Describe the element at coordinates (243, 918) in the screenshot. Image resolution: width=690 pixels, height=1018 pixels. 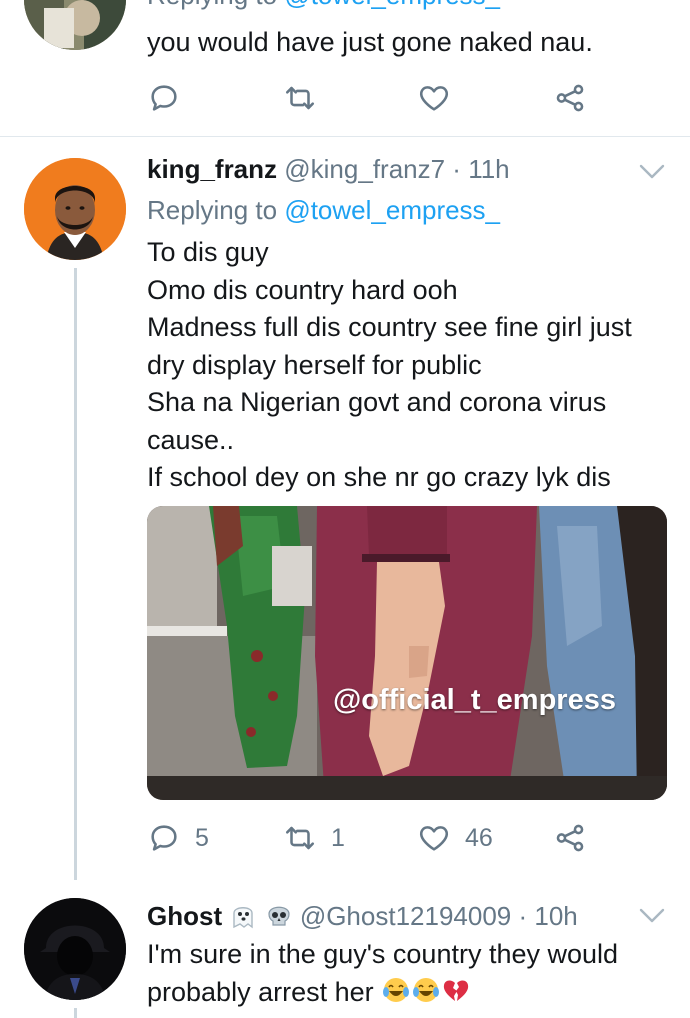
I see `ghost-emoji` at that location.